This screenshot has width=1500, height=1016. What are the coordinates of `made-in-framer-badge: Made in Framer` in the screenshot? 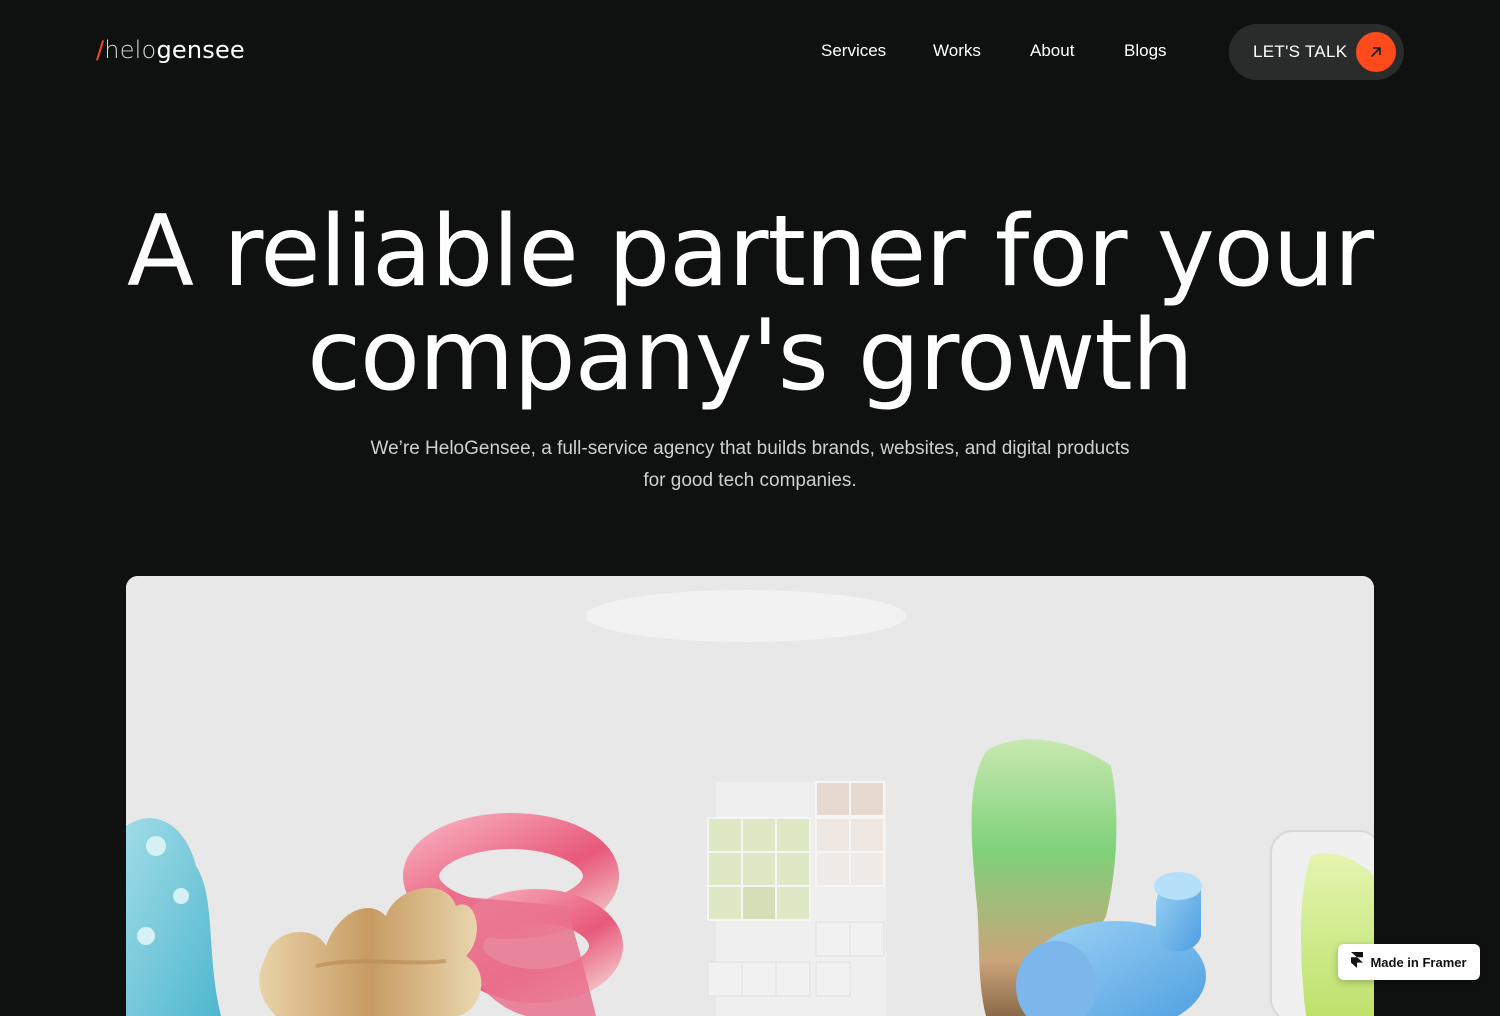 It's located at (1409, 962).